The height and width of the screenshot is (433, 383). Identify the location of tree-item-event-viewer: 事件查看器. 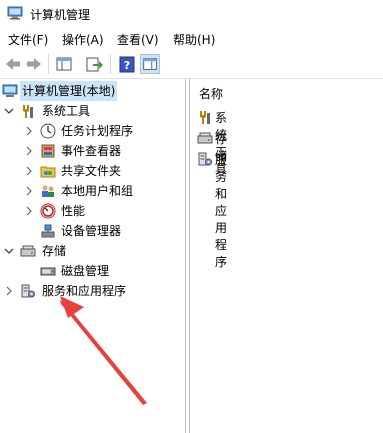
(99, 151).